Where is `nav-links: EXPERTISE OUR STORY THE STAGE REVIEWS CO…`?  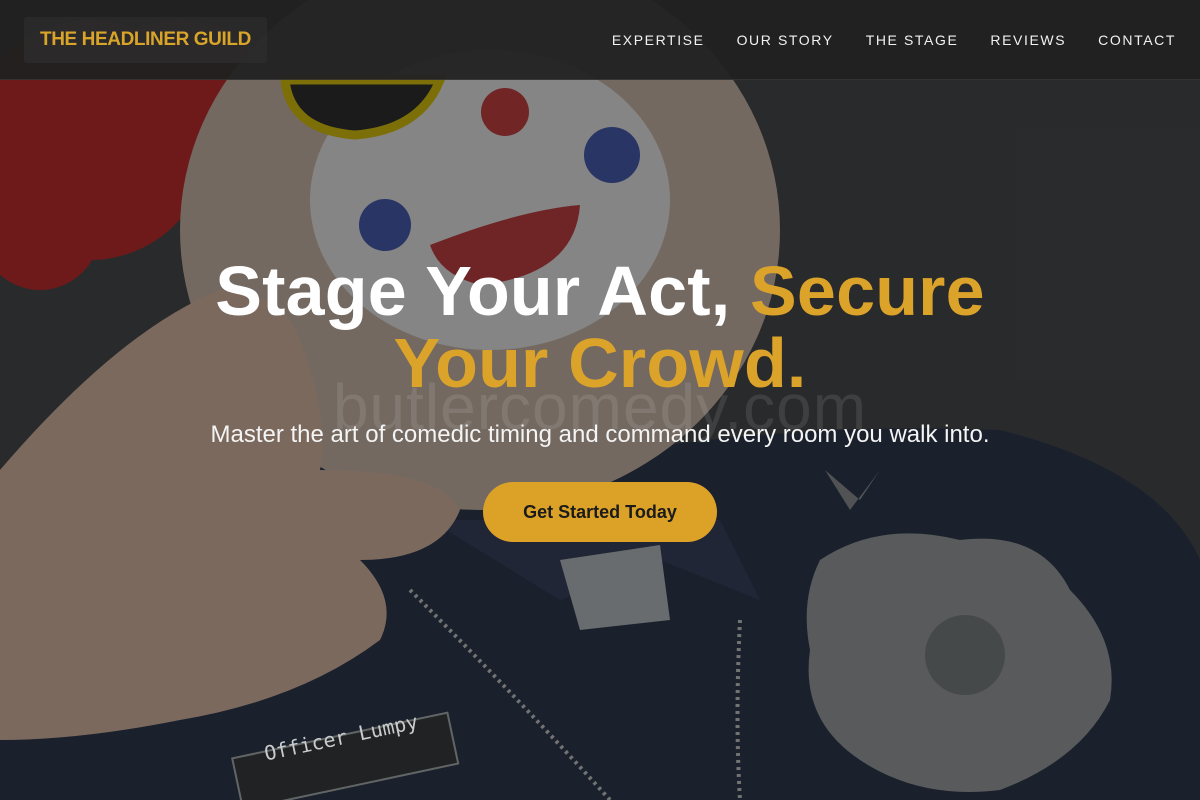 nav-links: EXPERTISE OUR STORY THE STAGE REVIEWS CO… is located at coordinates (878, 40).